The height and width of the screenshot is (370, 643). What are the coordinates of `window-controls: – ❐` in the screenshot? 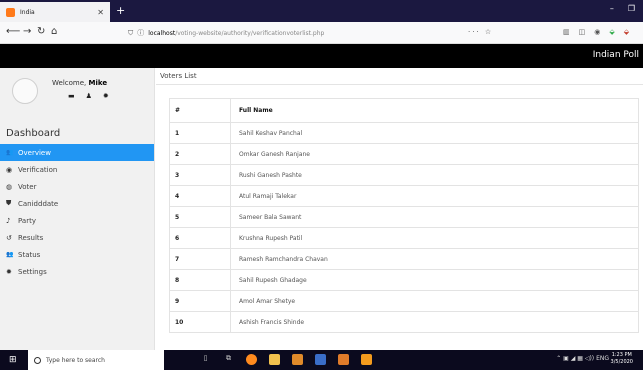 It's located at (622, 8).